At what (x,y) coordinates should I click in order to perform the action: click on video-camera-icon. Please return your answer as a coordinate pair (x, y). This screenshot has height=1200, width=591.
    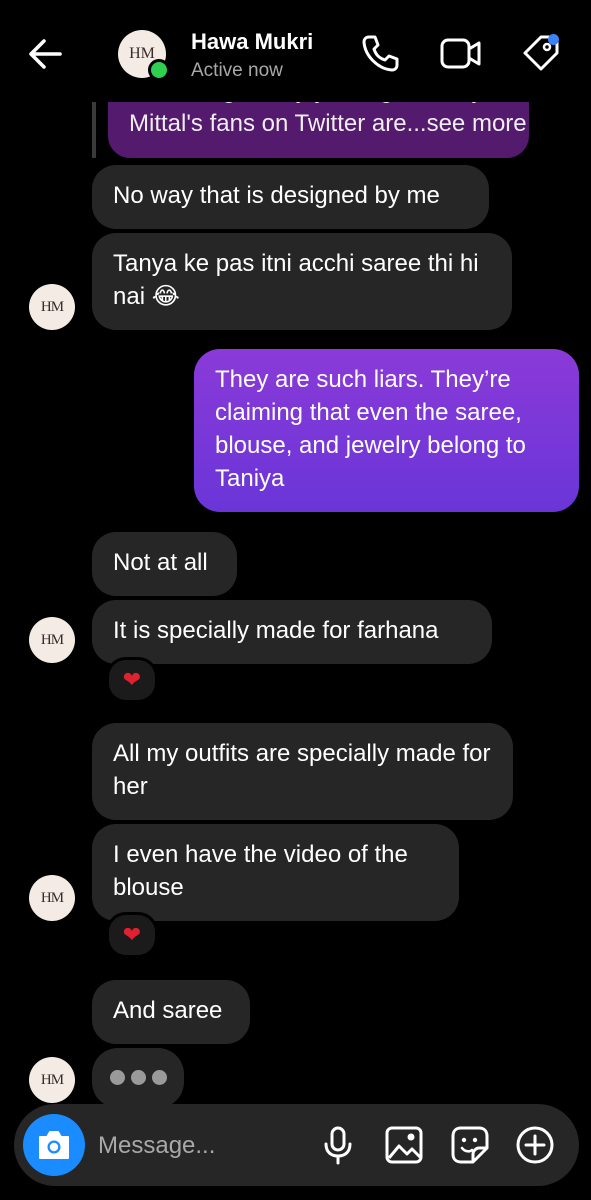
    Looking at the image, I should click on (460, 53).